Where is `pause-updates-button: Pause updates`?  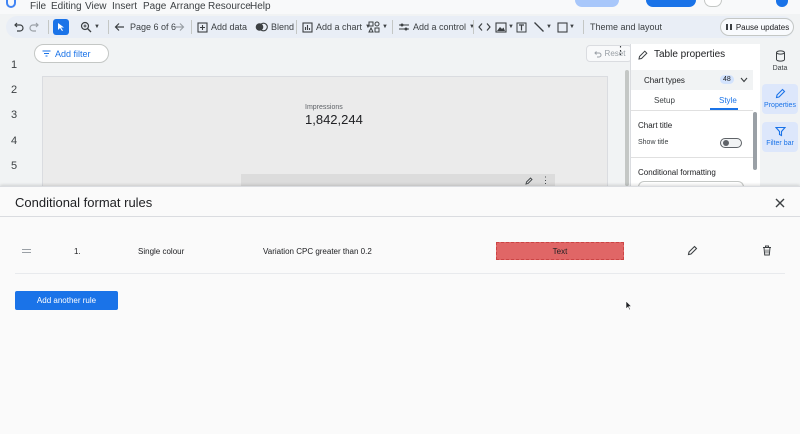 pause-updates-button: Pause updates is located at coordinates (757, 27).